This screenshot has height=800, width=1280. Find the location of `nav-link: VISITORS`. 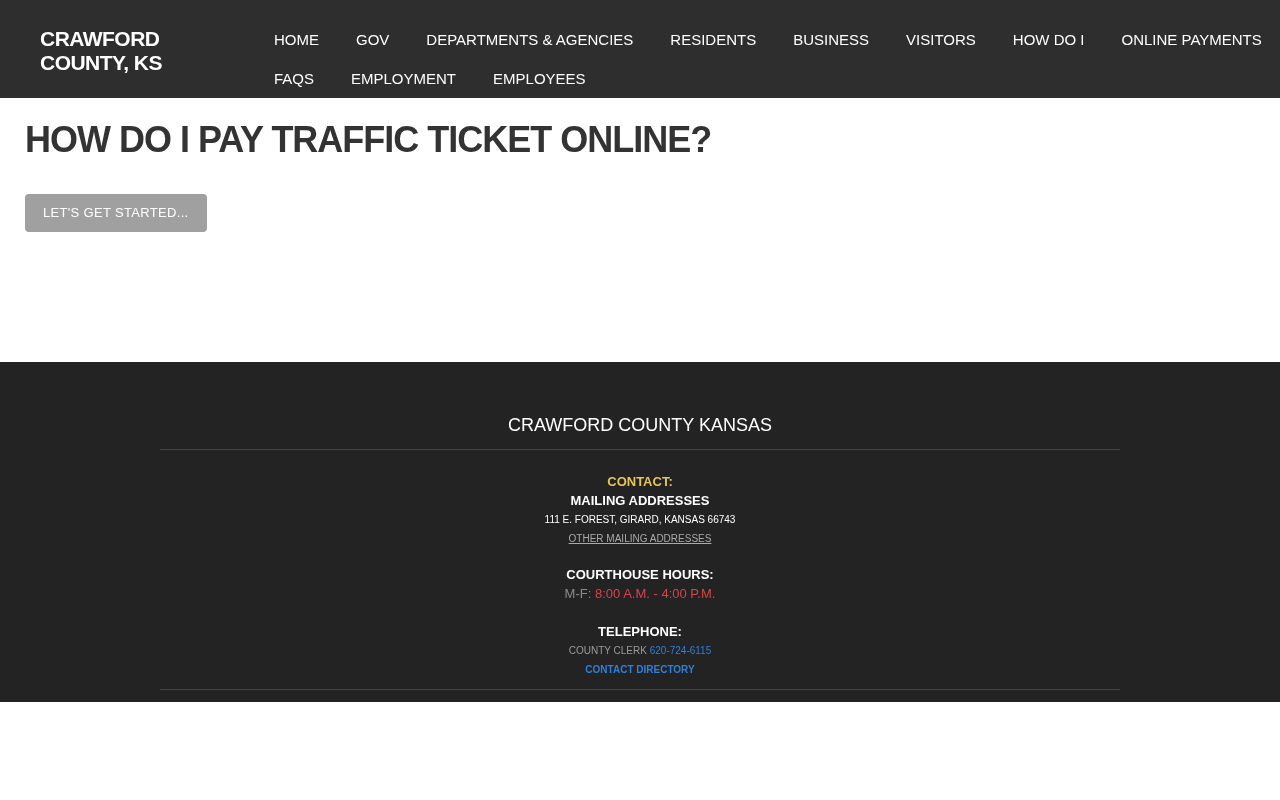

nav-link: VISITORS is located at coordinates (941, 39).